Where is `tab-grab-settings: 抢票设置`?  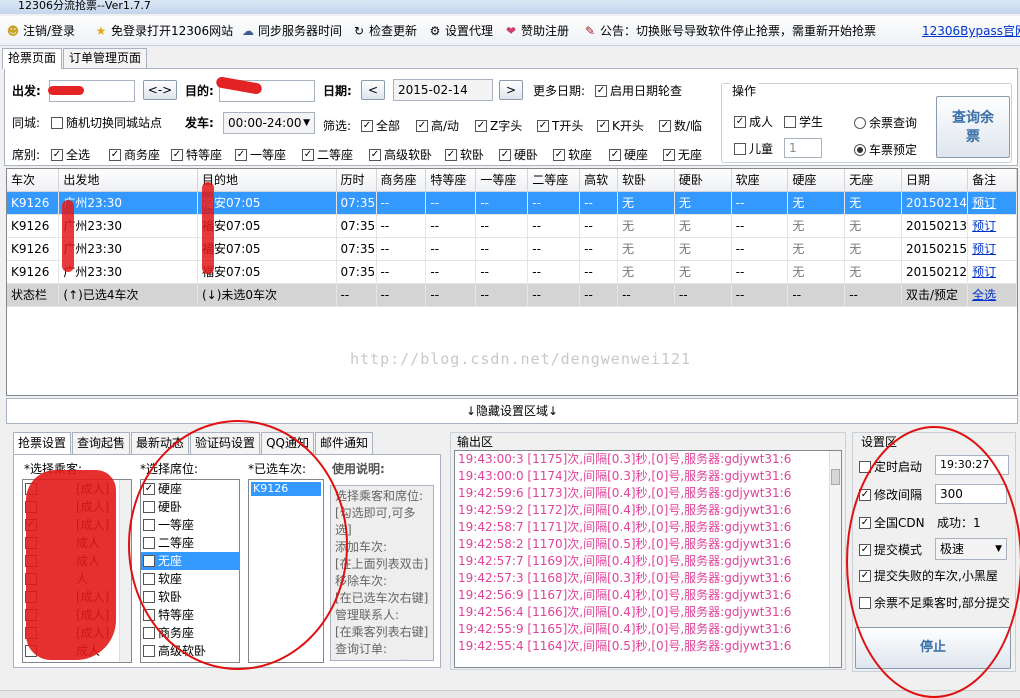 tab-grab-settings: 抢票设置 is located at coordinates (42, 443).